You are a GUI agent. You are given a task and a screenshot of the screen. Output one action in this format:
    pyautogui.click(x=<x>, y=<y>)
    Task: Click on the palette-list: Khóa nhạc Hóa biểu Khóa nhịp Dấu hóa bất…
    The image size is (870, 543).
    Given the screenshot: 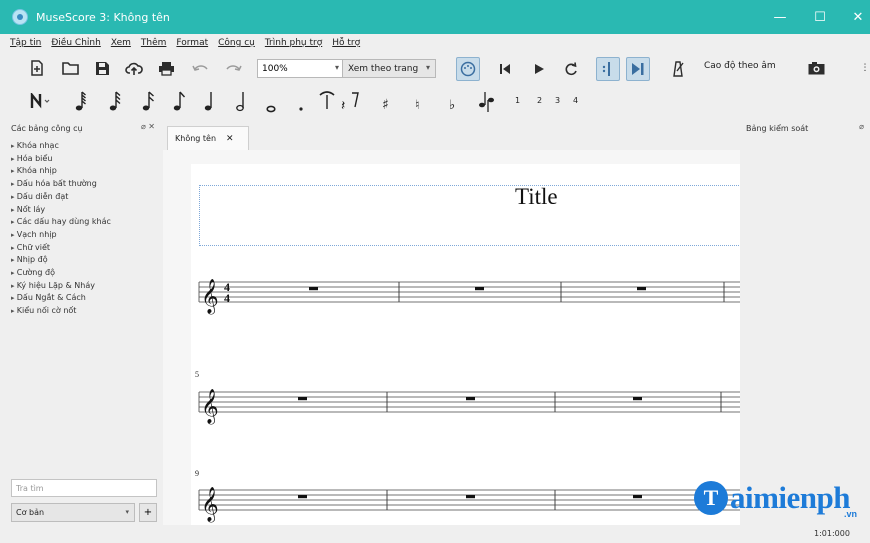 What is the action you would take?
    pyautogui.click(x=61, y=229)
    